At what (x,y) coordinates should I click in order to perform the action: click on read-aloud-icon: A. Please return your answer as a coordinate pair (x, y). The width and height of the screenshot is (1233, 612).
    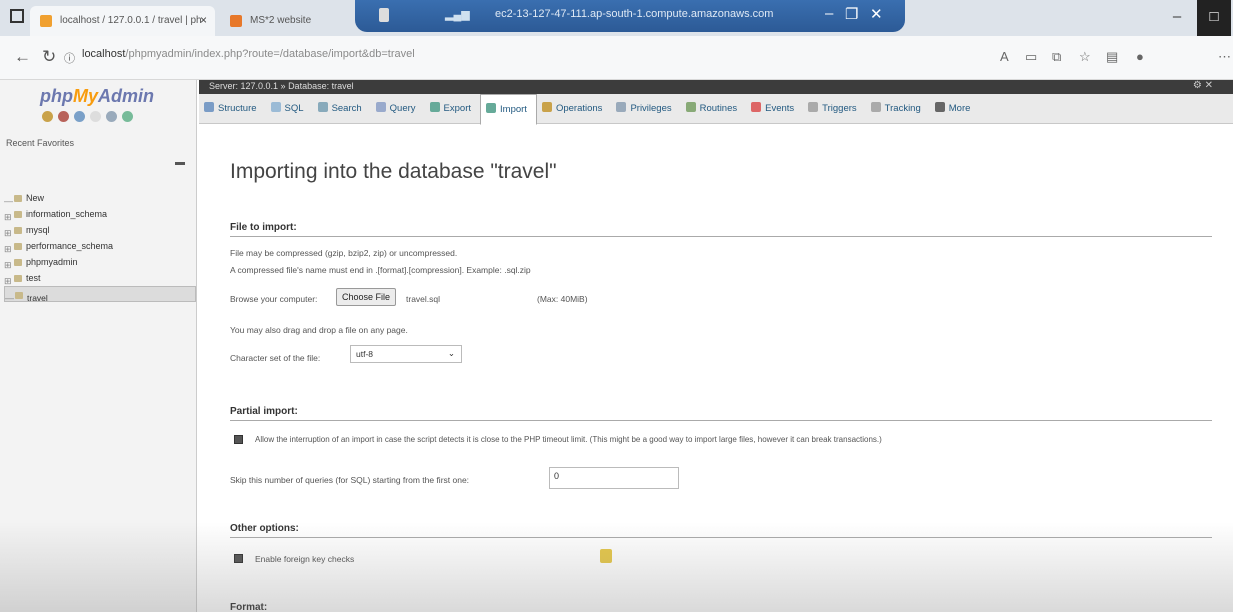
    Looking at the image, I should click on (1004, 56).